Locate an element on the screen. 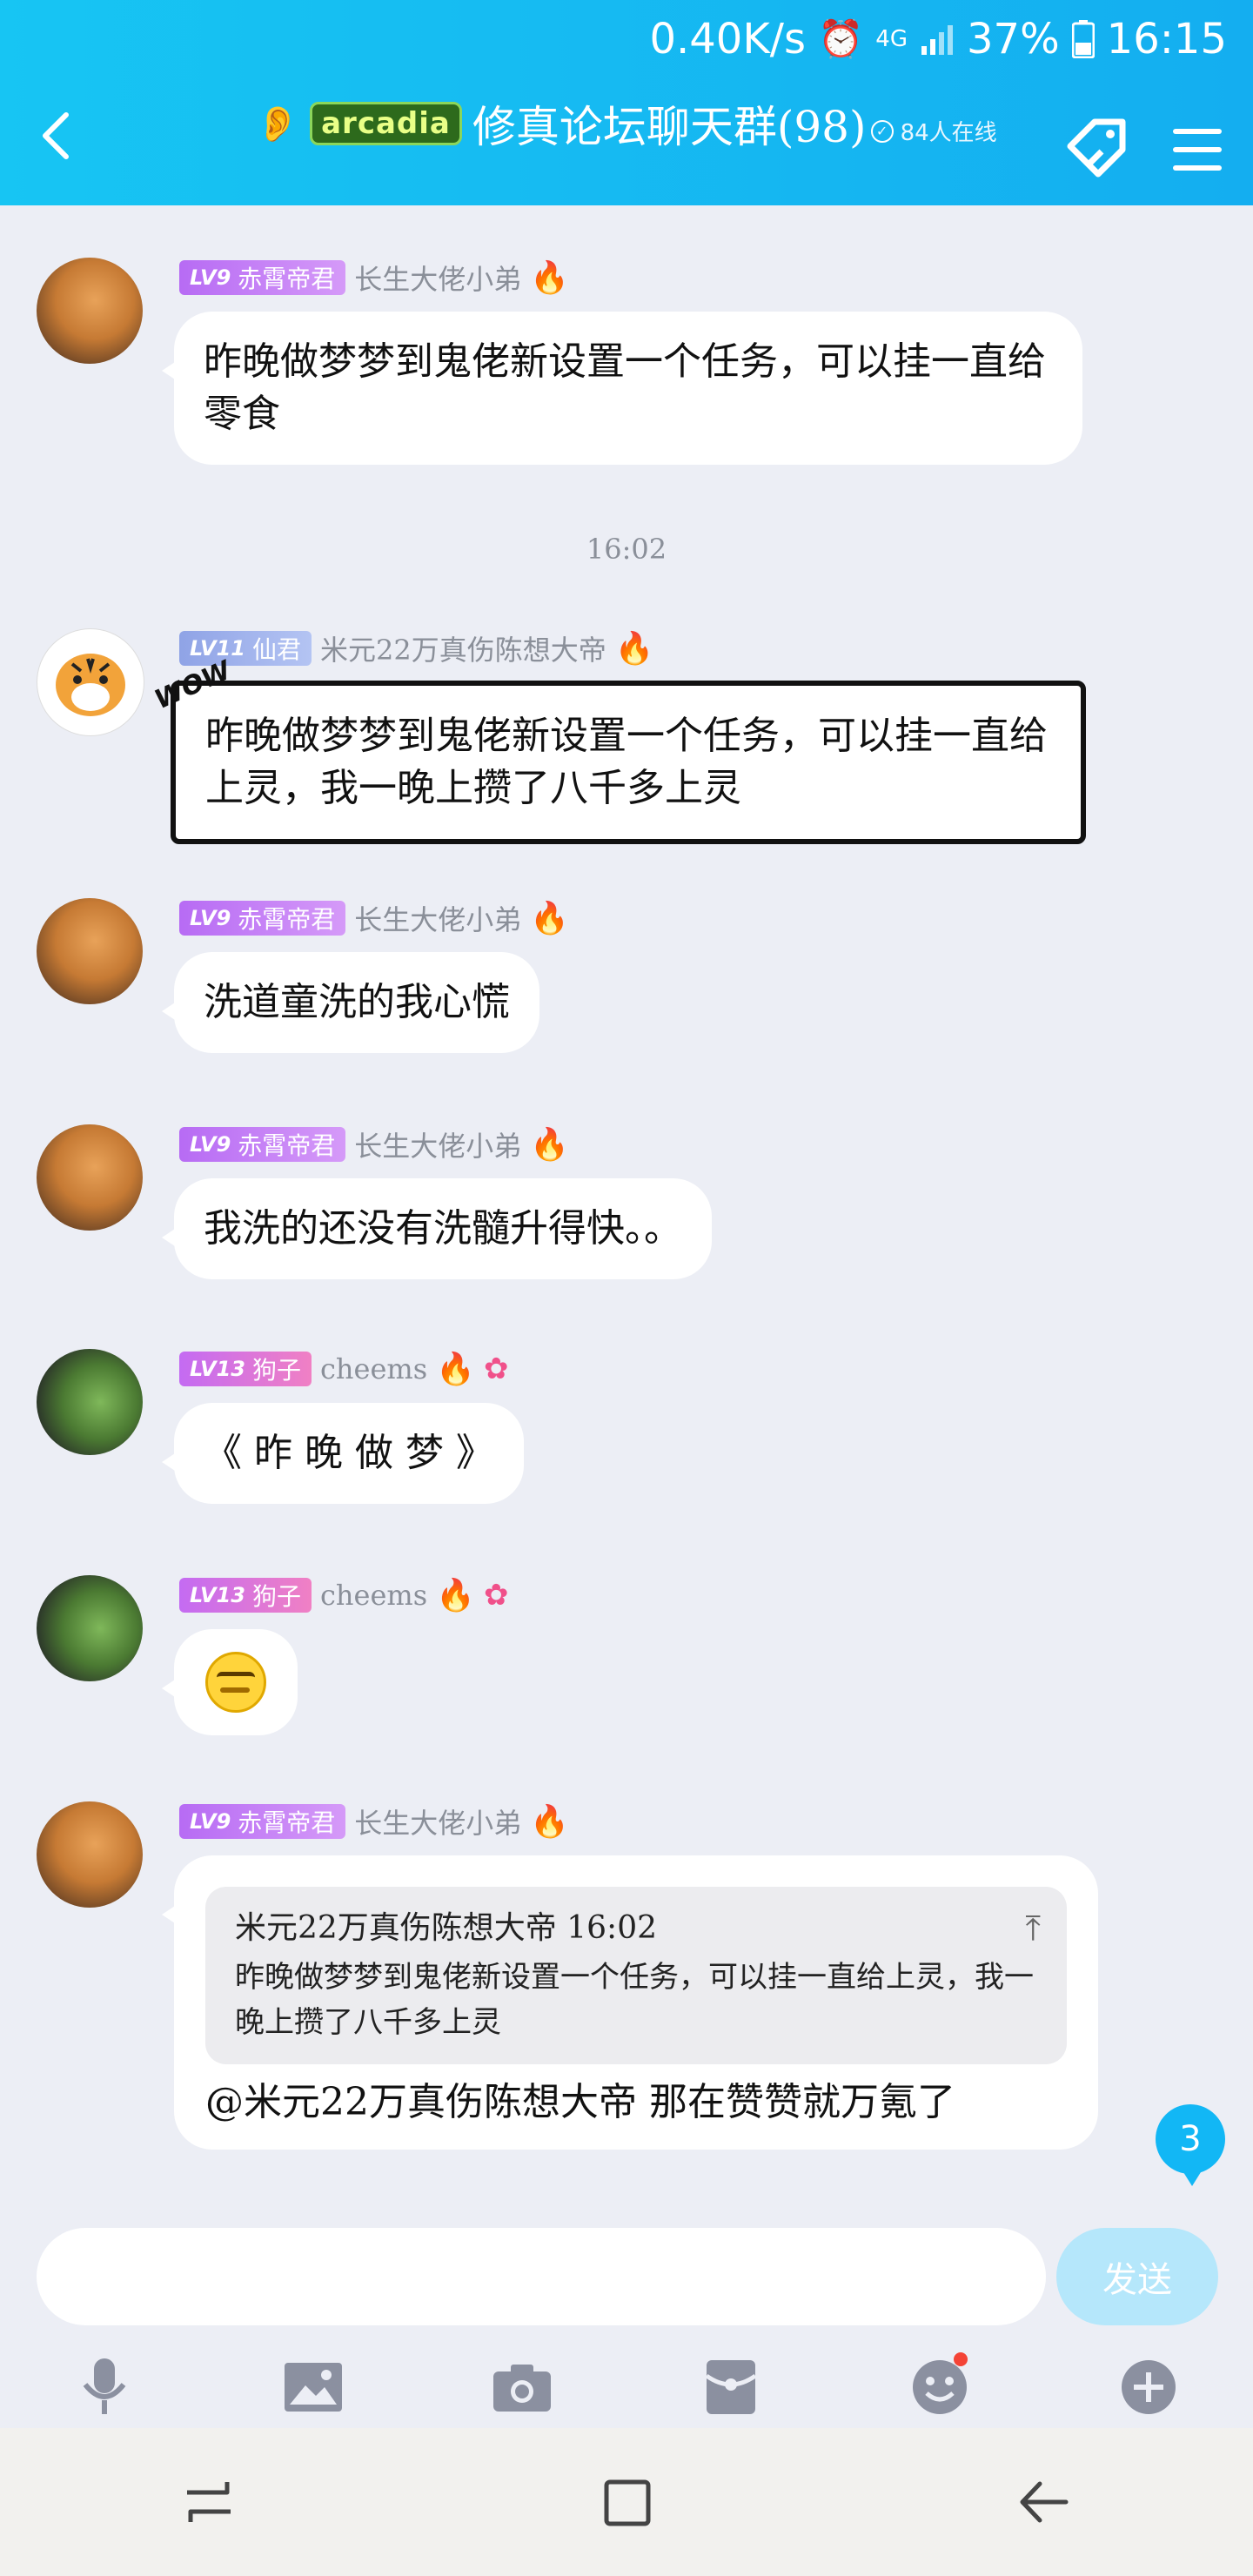  unread-count-badge: 3 is located at coordinates (1190, 2145).